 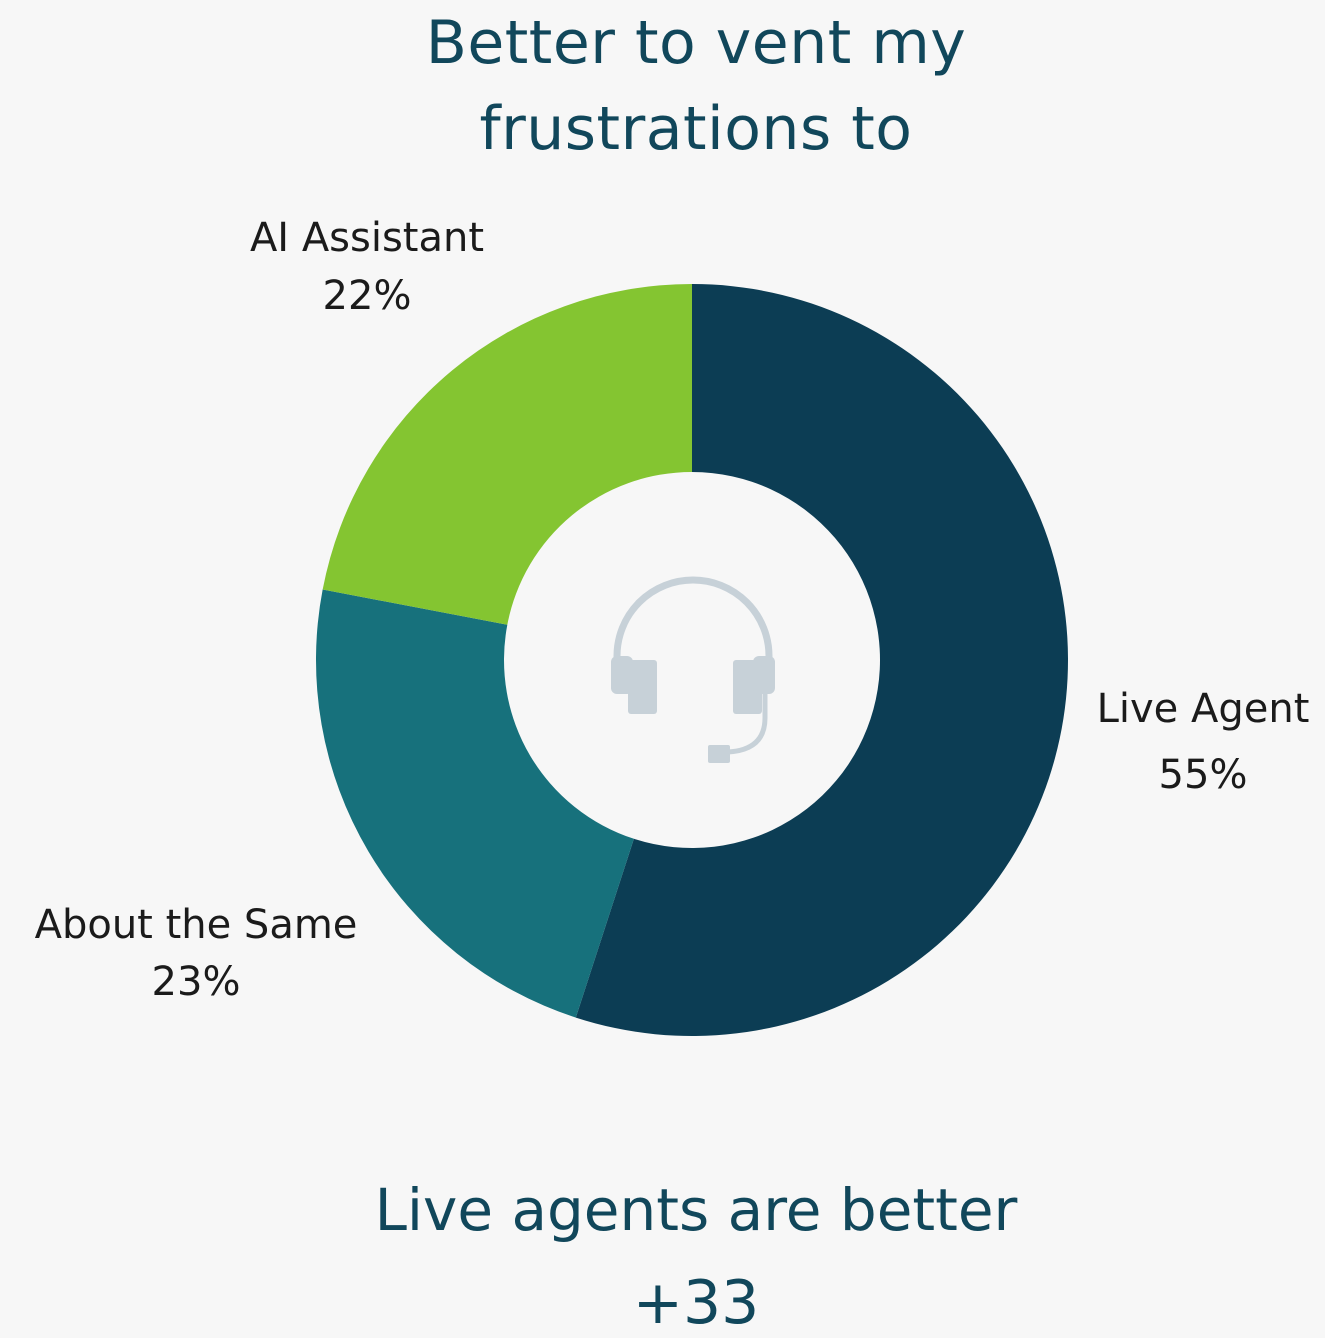 What do you see at coordinates (196, 925) in the screenshot?
I see `slice-label-about-the-same: About the Same` at bounding box center [196, 925].